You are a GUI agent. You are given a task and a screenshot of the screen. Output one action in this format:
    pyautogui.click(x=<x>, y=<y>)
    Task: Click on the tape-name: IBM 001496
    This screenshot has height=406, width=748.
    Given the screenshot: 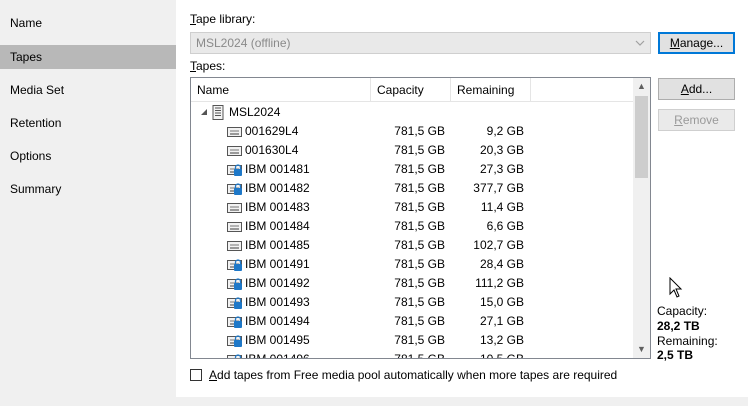 What is the action you would take?
    pyautogui.click(x=277, y=355)
    